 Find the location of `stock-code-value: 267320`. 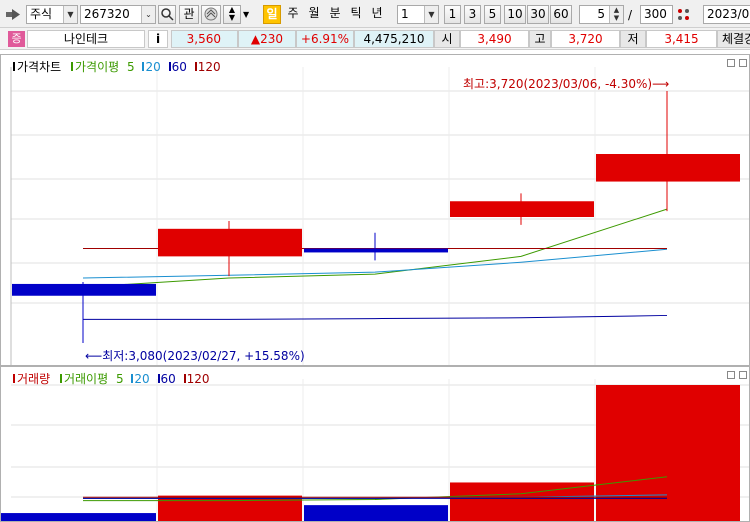

stock-code-value: 267320 is located at coordinates (107, 14).